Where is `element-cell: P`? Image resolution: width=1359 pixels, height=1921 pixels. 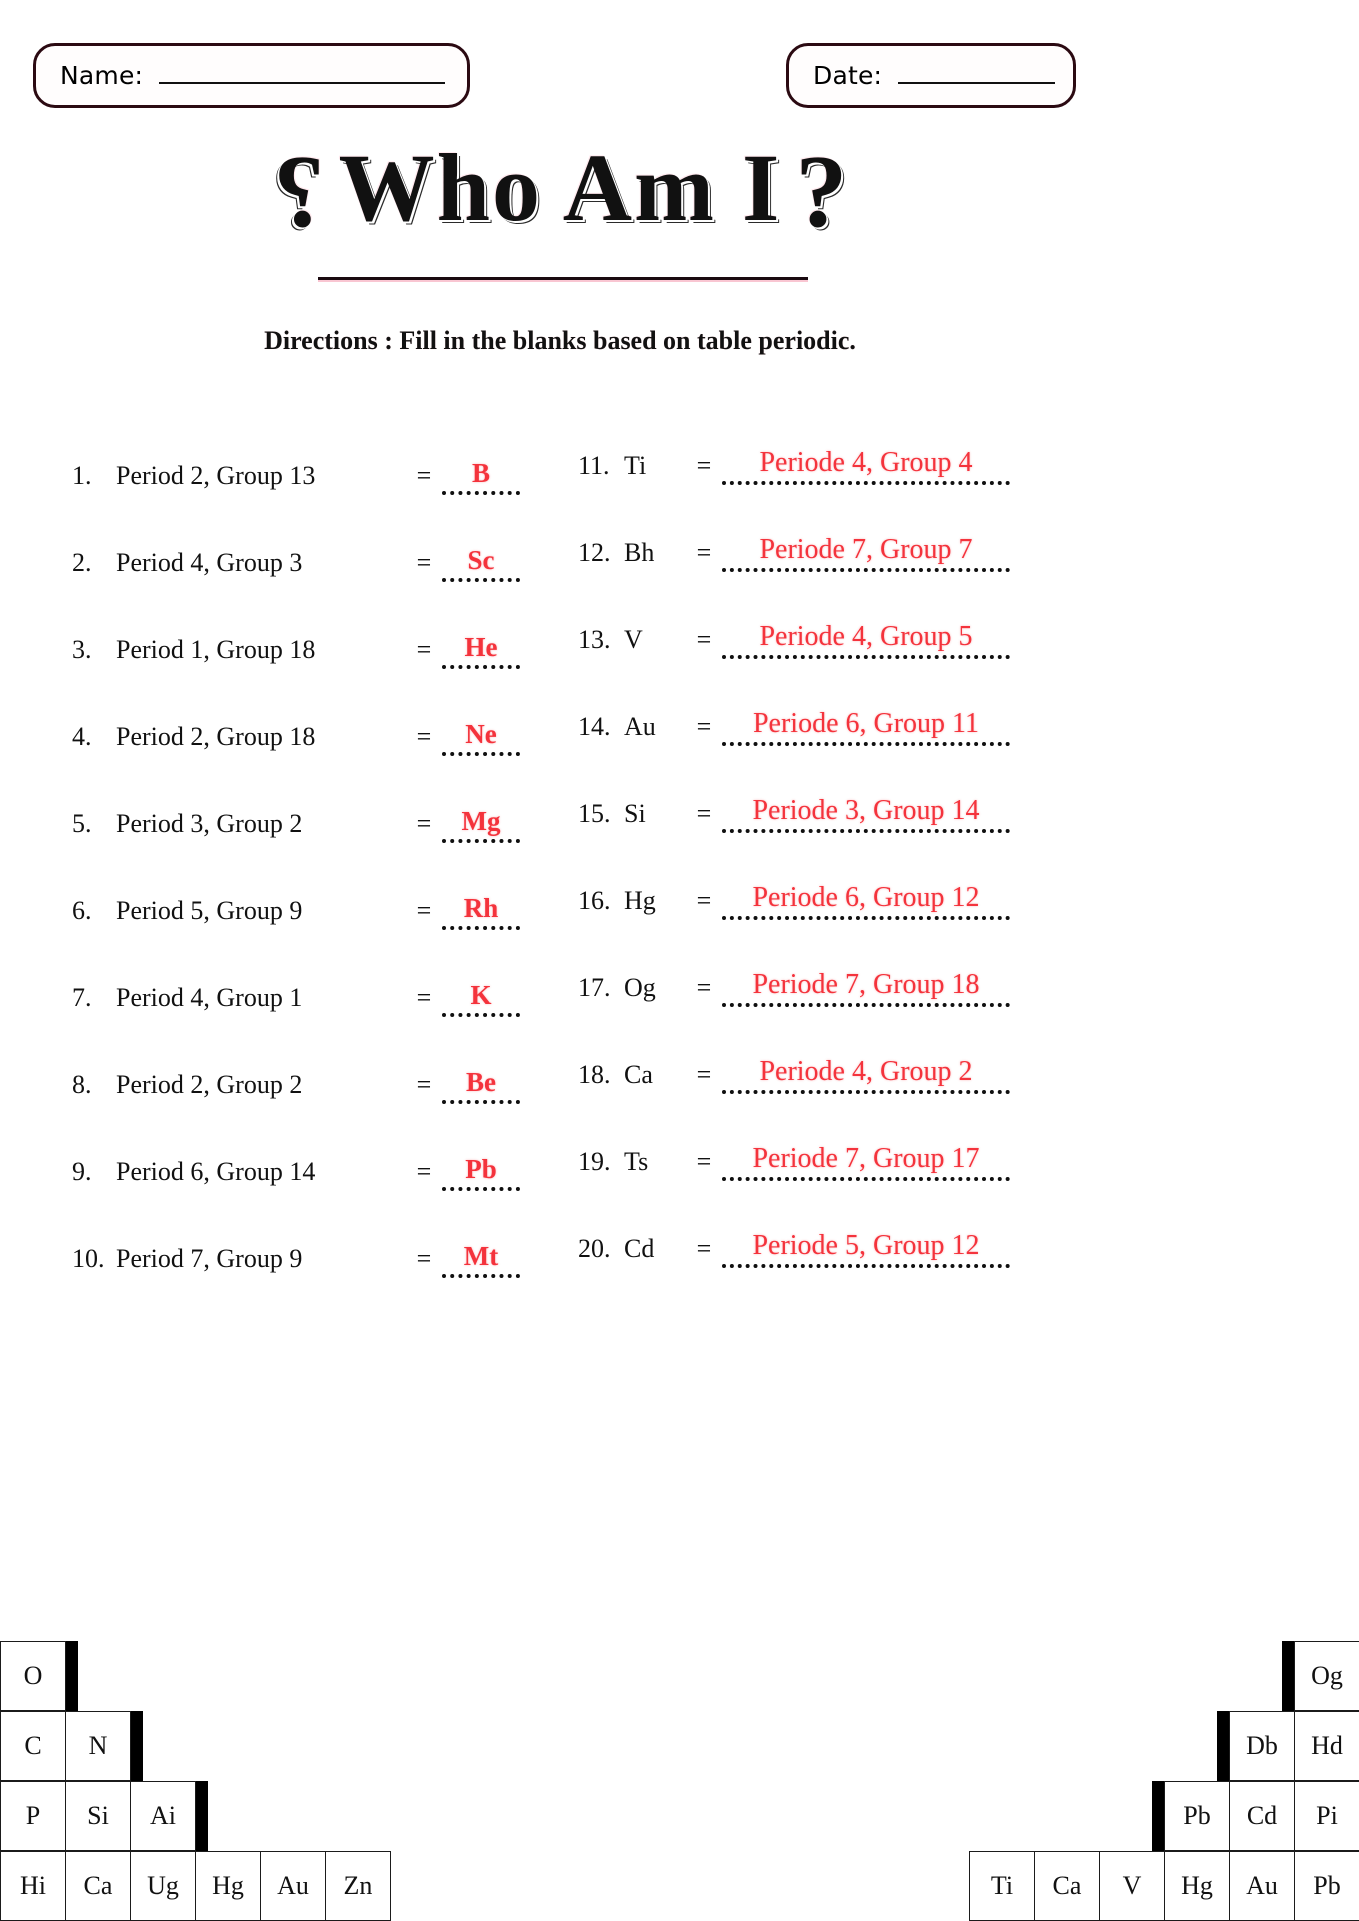
element-cell: P is located at coordinates (33, 1816).